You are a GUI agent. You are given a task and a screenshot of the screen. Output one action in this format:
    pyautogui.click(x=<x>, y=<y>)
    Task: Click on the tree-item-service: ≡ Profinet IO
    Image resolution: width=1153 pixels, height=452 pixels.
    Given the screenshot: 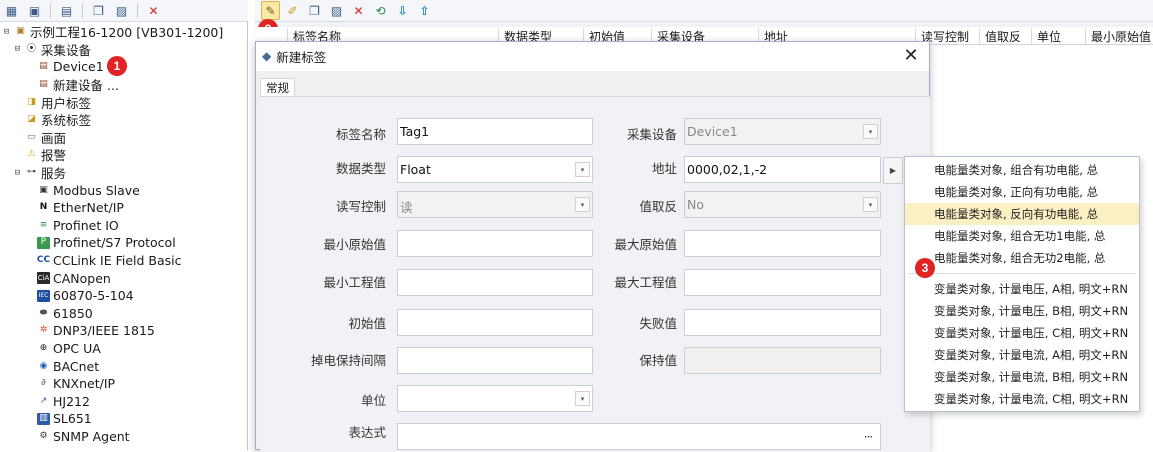 What is the action you would take?
    pyautogui.click(x=124, y=226)
    